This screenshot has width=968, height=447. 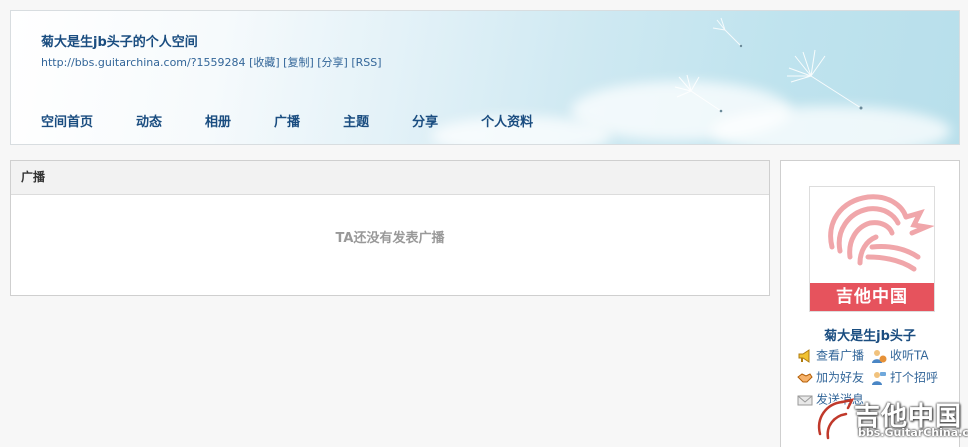 I want to click on rss-link: [RSS], so click(x=366, y=62).